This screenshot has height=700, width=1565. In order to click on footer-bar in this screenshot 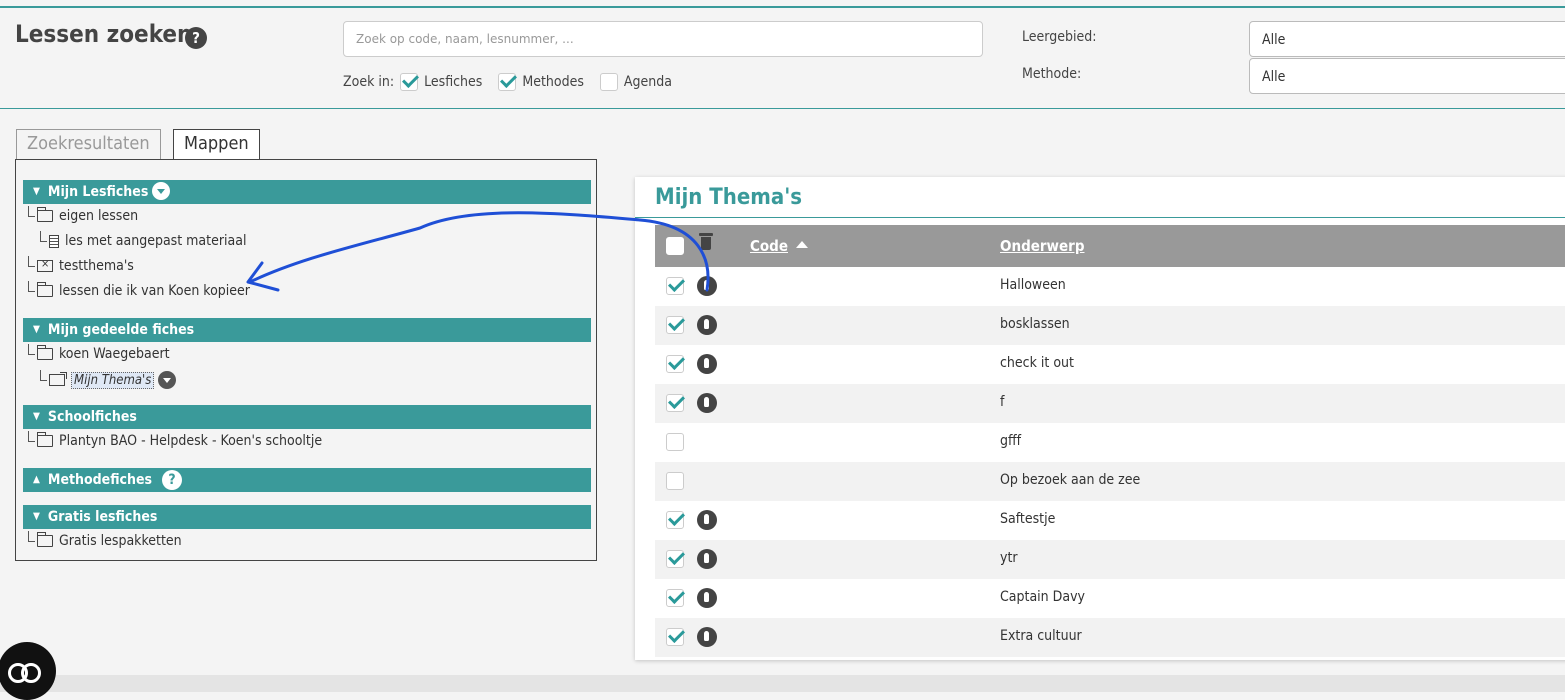, I will do `click(782, 683)`.